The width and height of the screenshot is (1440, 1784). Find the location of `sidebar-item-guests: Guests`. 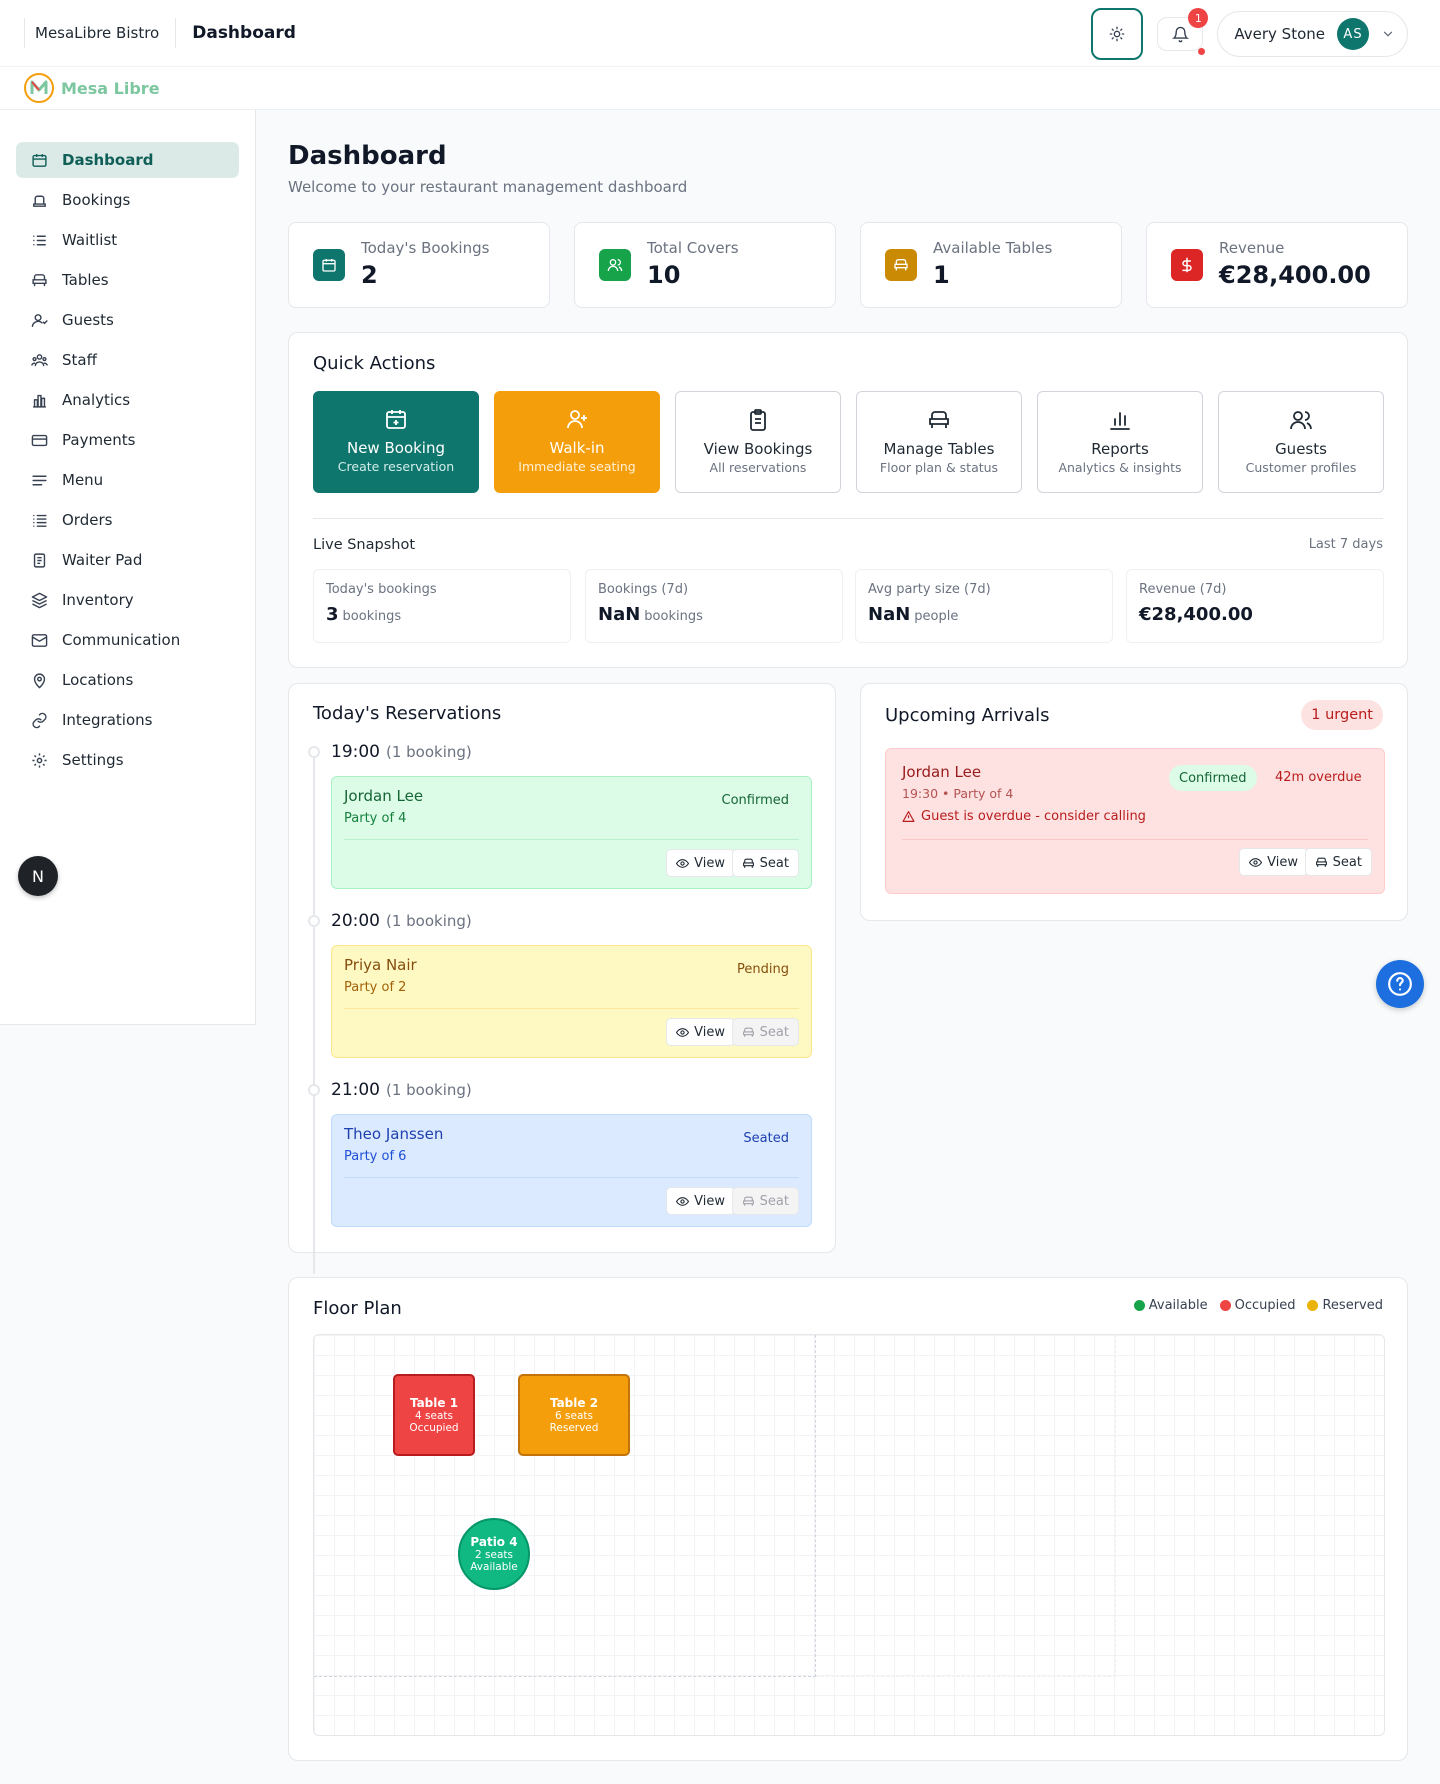

sidebar-item-guests: Guests is located at coordinates (127, 320).